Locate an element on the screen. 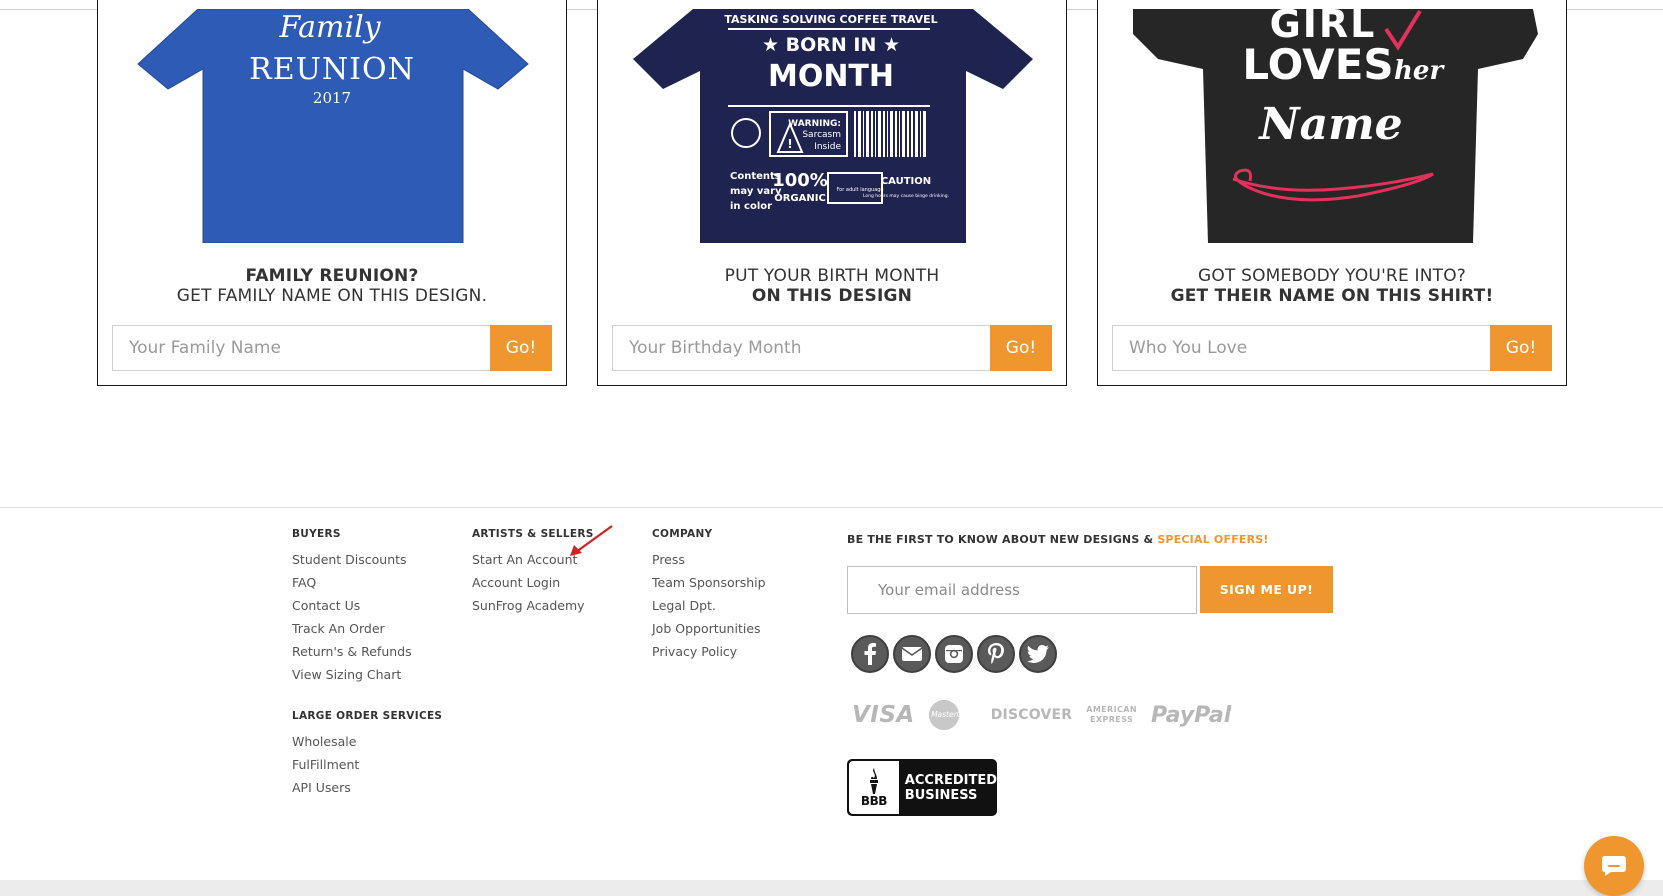 The height and width of the screenshot is (896, 1663). newsletter-email-input is located at coordinates (1022, 590).